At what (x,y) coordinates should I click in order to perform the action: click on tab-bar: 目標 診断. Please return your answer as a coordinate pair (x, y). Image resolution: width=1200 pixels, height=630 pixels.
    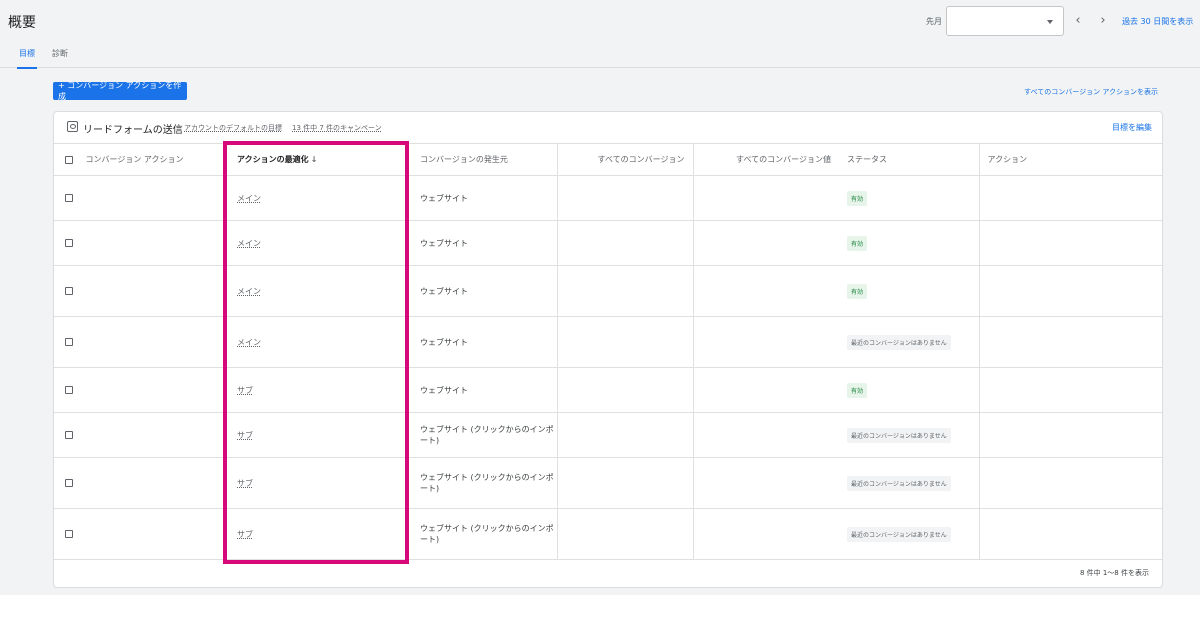
    Looking at the image, I should click on (600, 57).